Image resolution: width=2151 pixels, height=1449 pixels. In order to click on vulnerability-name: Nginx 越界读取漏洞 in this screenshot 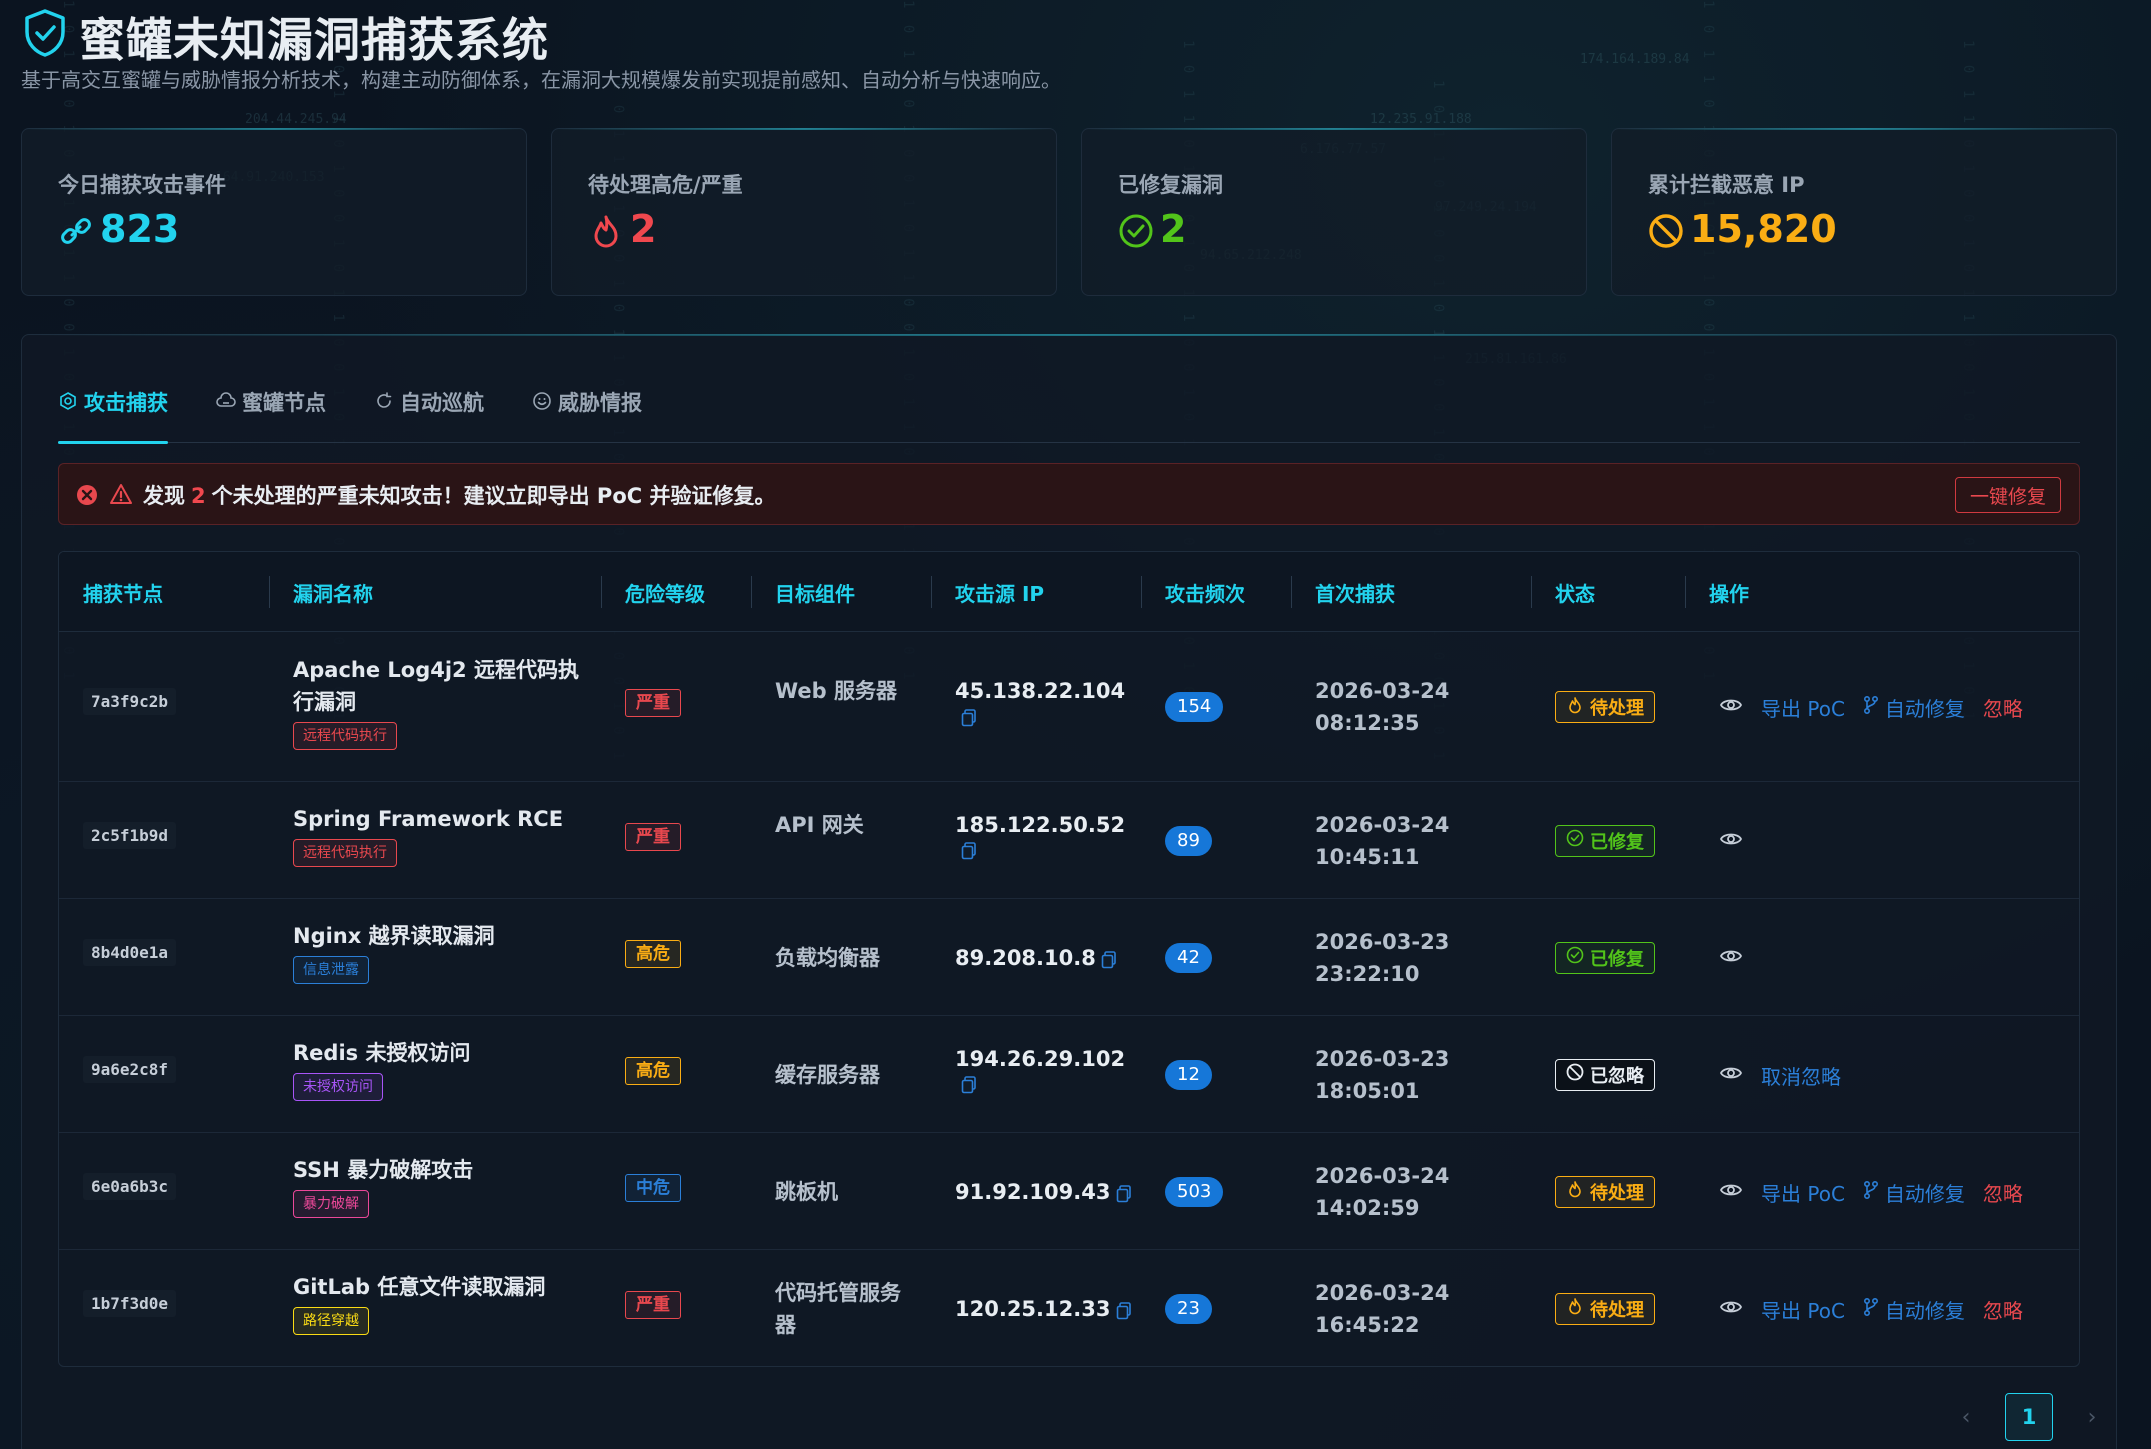, I will do `click(394, 935)`.